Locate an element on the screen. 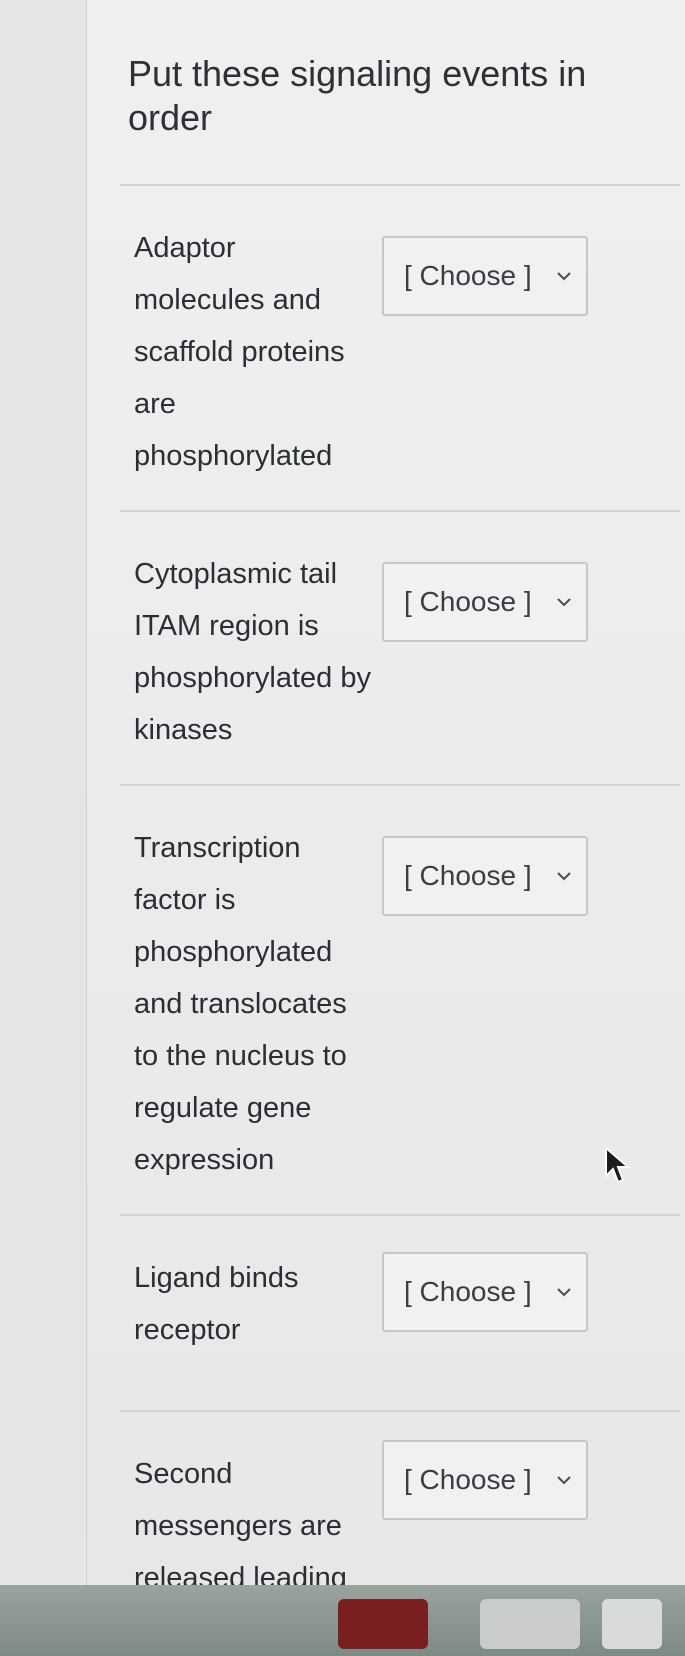  desk-background is located at coordinates (342, 1620).